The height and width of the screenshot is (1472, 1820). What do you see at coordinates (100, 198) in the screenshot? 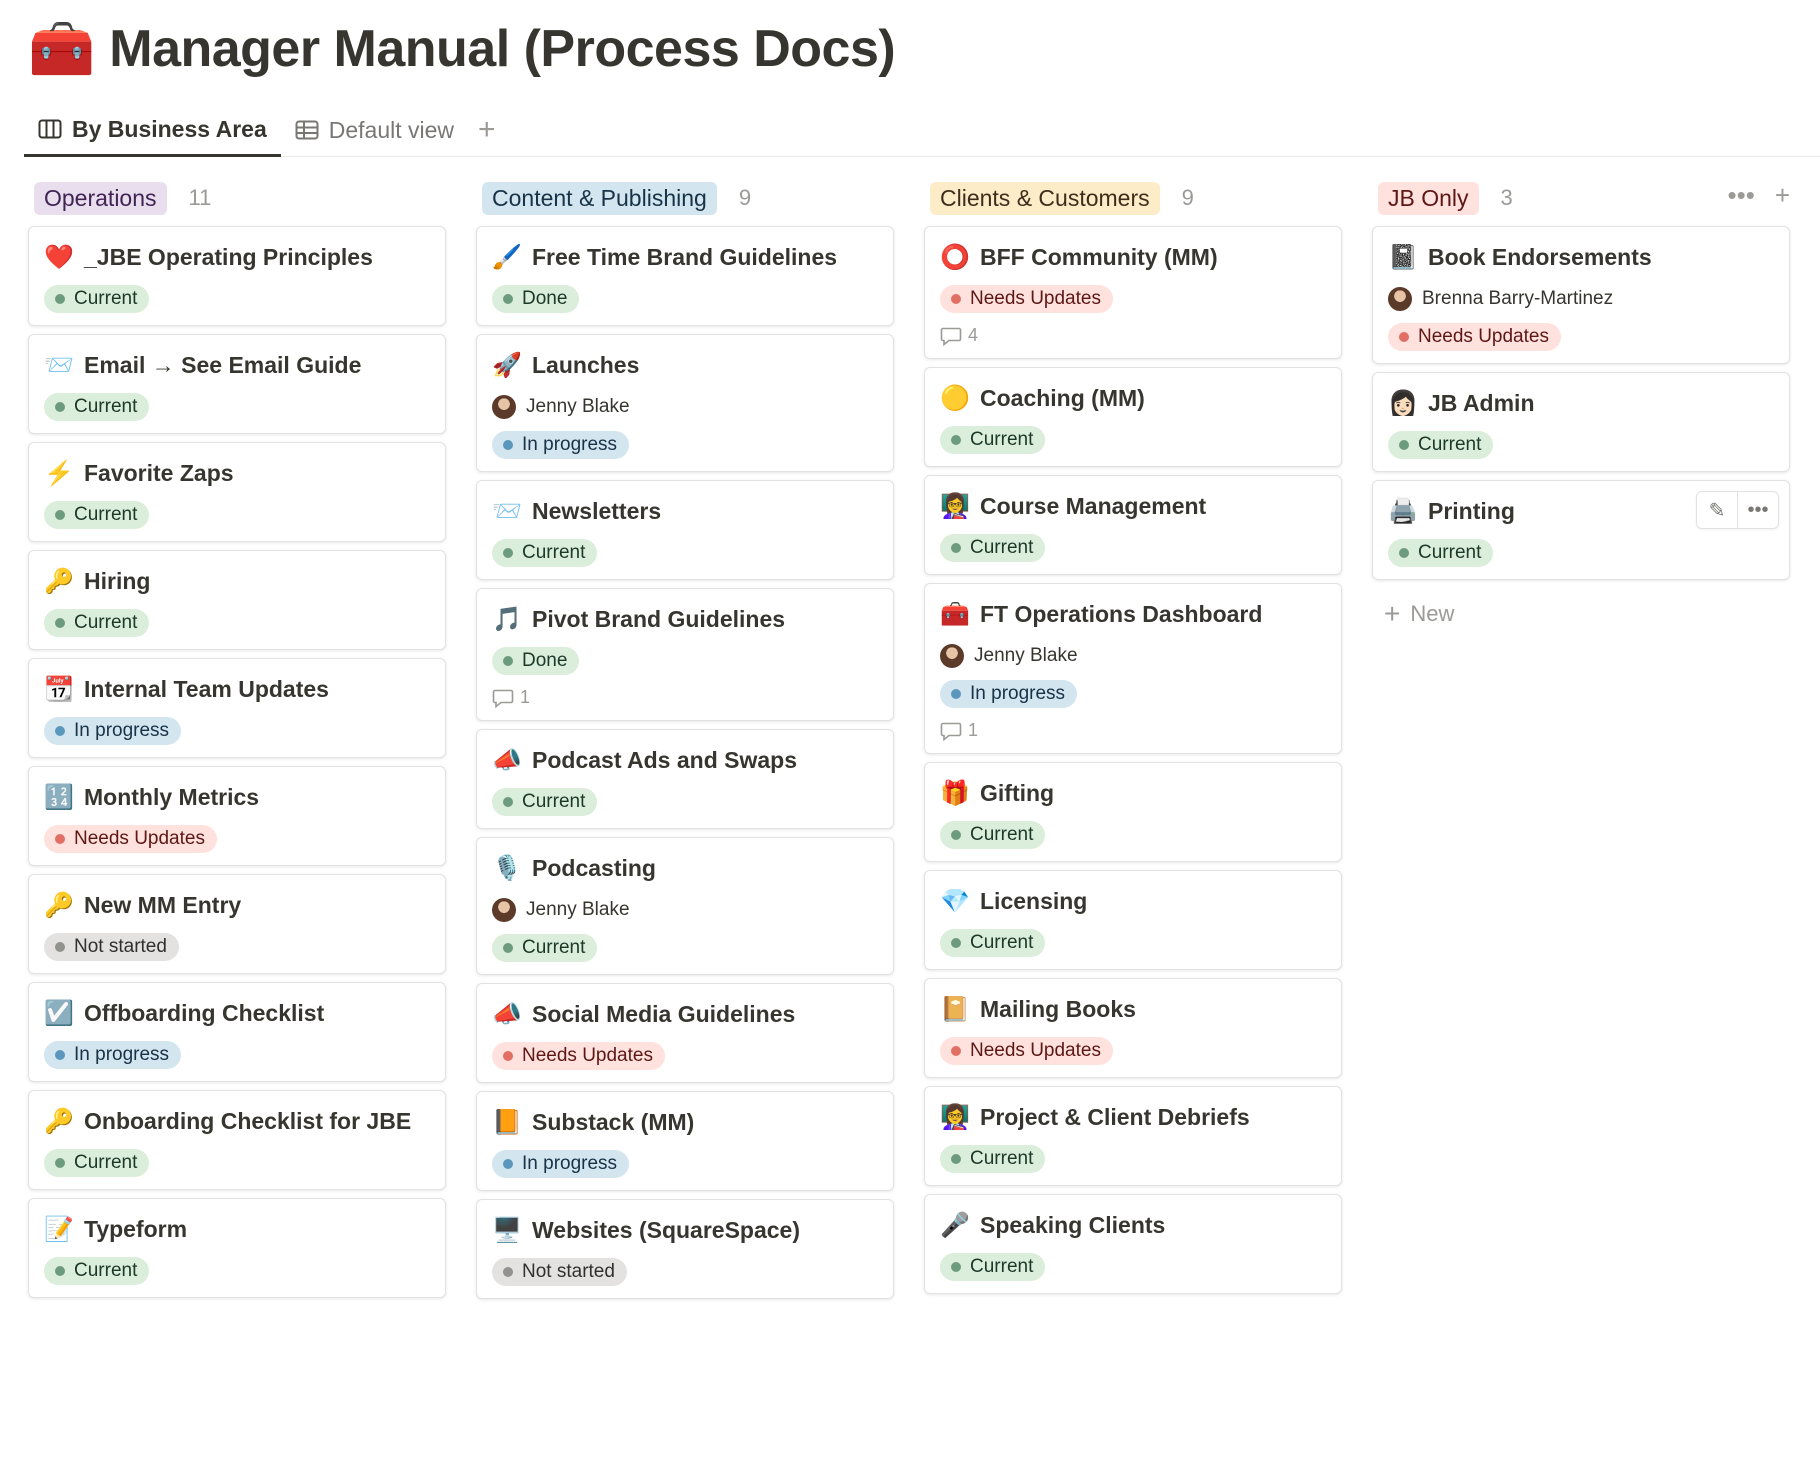
I see `column-tag: Operations` at bounding box center [100, 198].